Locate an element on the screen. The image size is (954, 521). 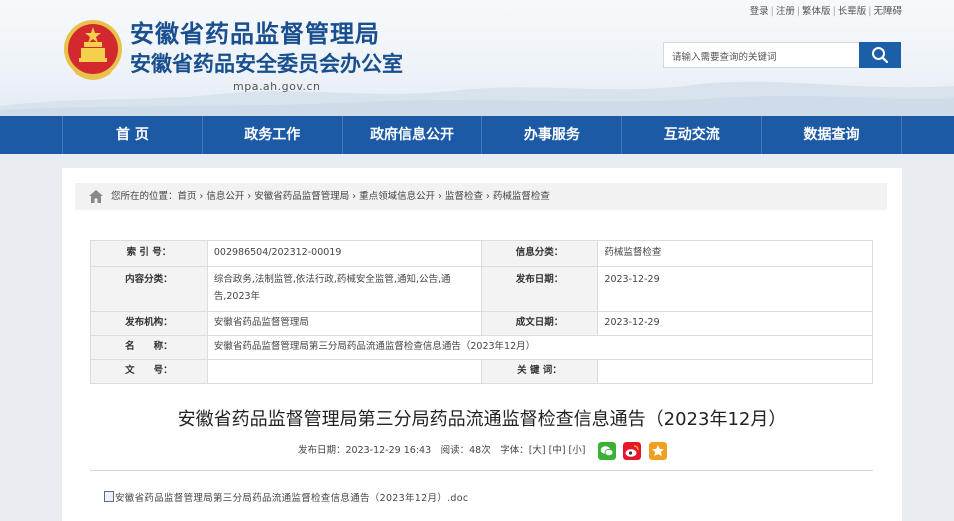
table-row: 文 号： 关 键 词： is located at coordinates (481, 371).